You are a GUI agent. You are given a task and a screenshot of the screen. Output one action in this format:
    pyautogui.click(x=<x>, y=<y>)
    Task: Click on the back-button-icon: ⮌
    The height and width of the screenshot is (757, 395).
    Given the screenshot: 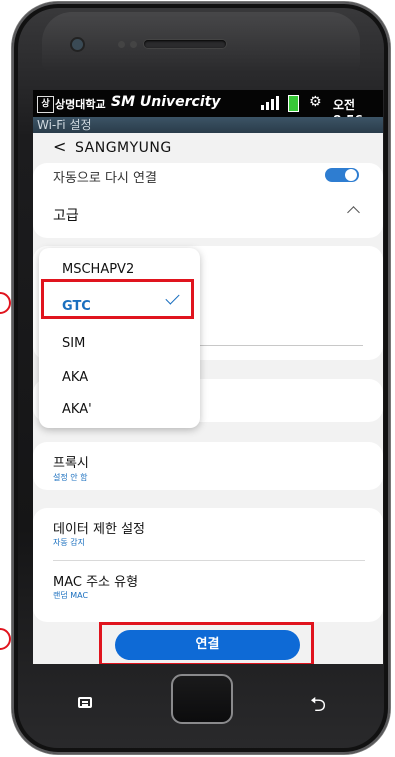 What is the action you would take?
    pyautogui.click(x=318, y=707)
    